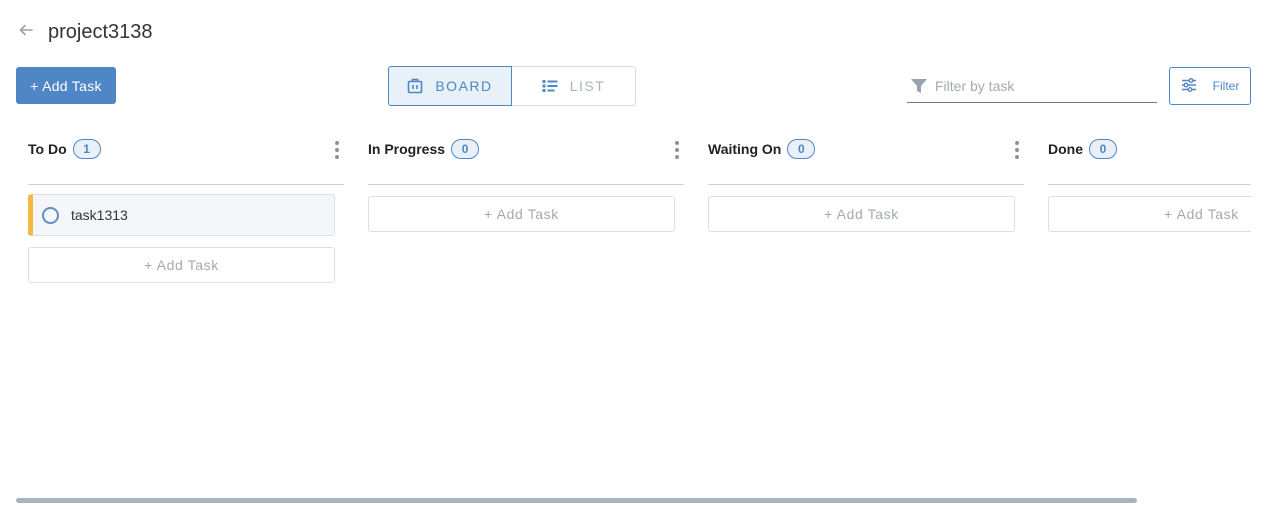 The width and height of the screenshot is (1267, 509). I want to click on column-title: Waiting On, so click(745, 149).